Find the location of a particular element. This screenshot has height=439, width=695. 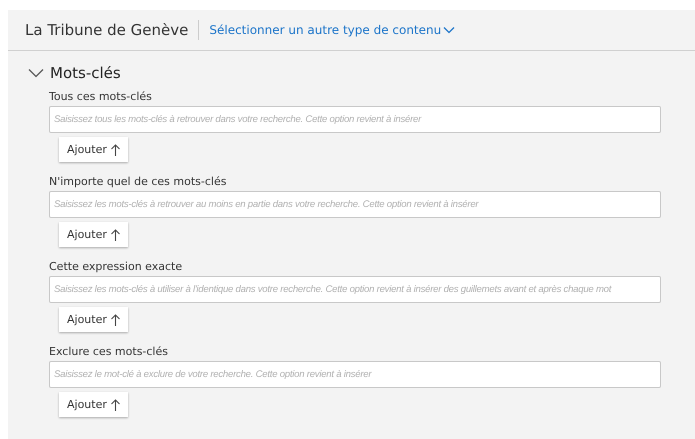

keyword-input-field: Saisissez le mot-clé à exclure de votre recherche. Cette option revient à insérer is located at coordinates (355, 374).